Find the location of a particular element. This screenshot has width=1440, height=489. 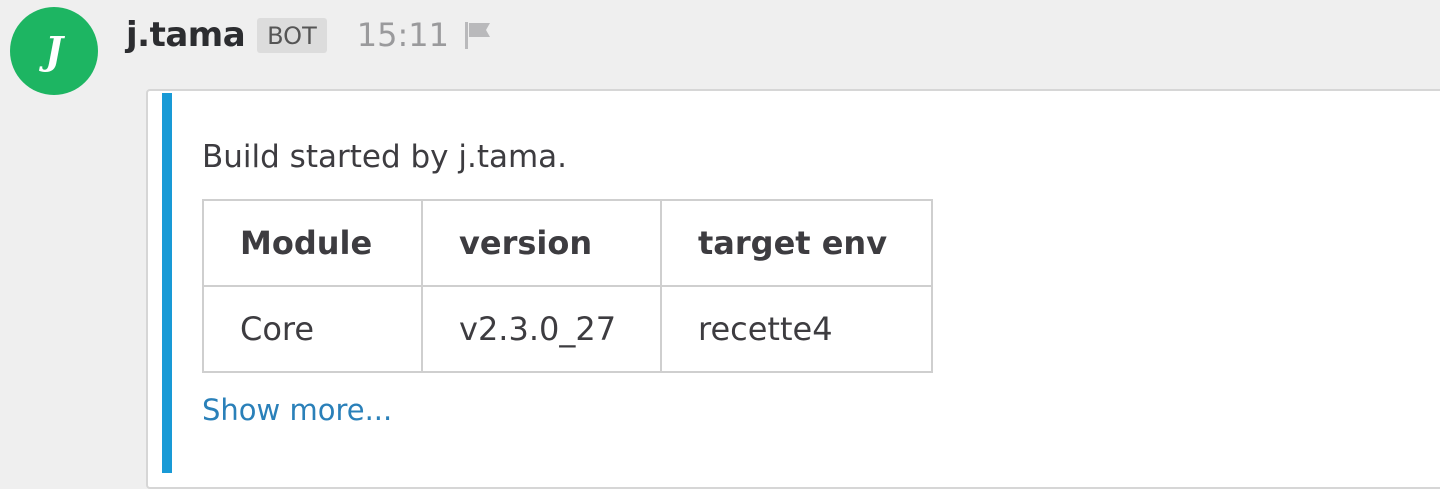

column-header-module: Module is located at coordinates (312, 243).